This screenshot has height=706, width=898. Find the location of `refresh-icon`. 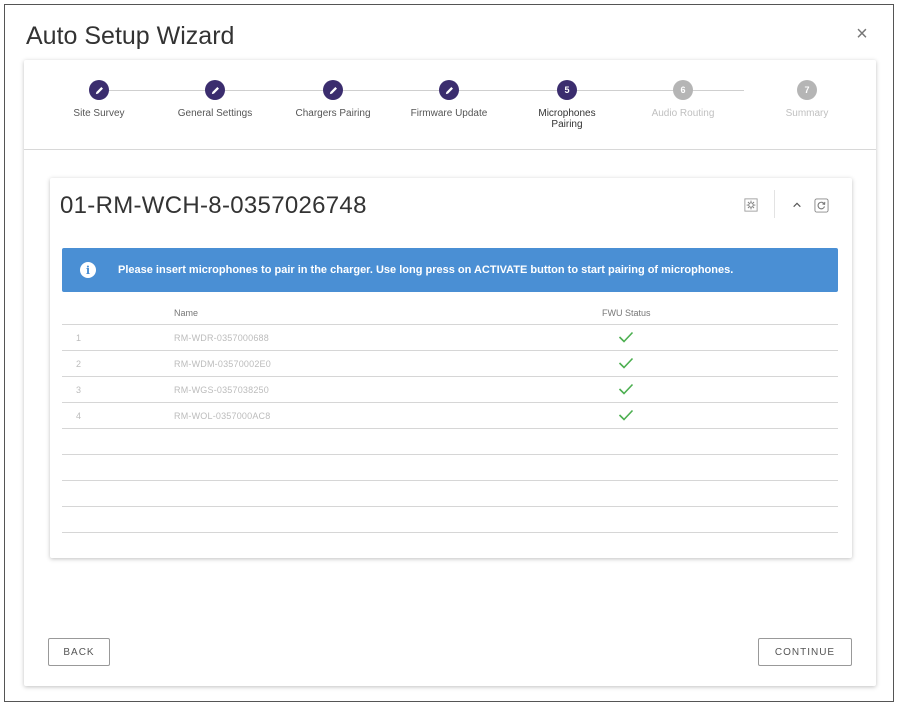

refresh-icon is located at coordinates (821, 205).